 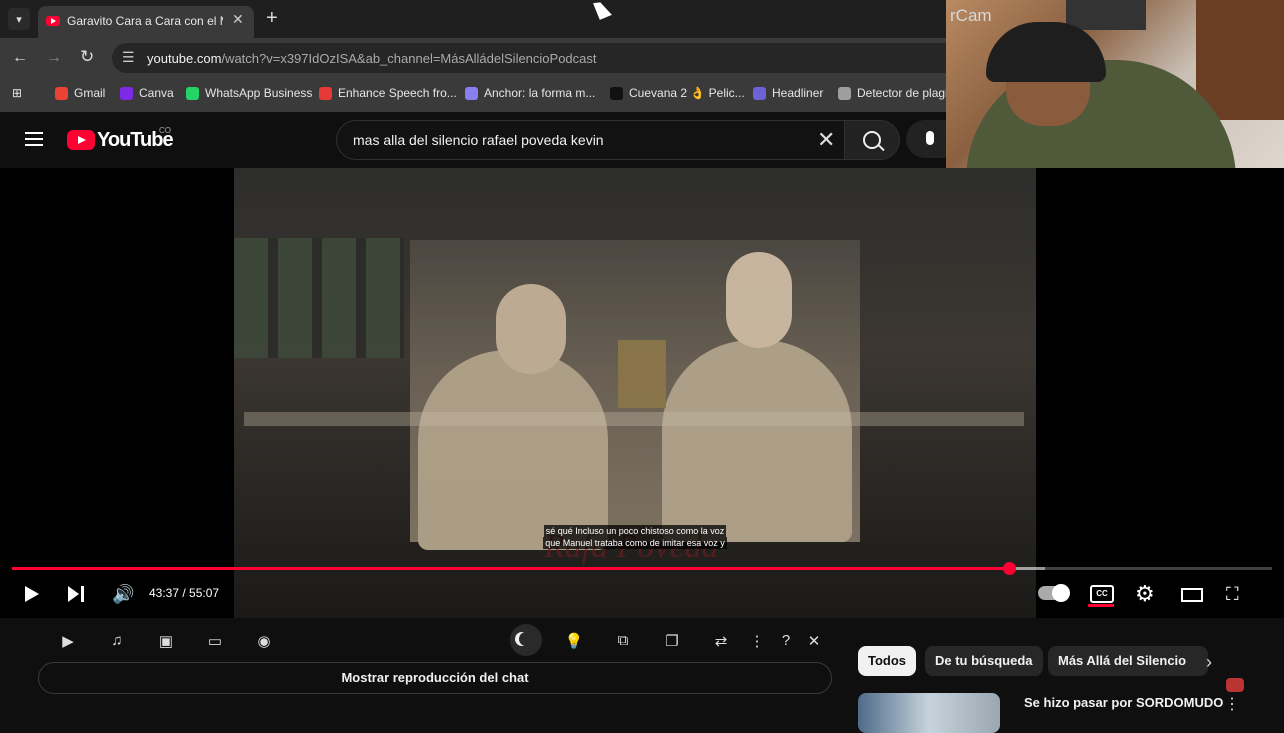 I want to click on recommendation-title: Se hizo pasar por SORDOMUDO, so click(x=1123, y=702).